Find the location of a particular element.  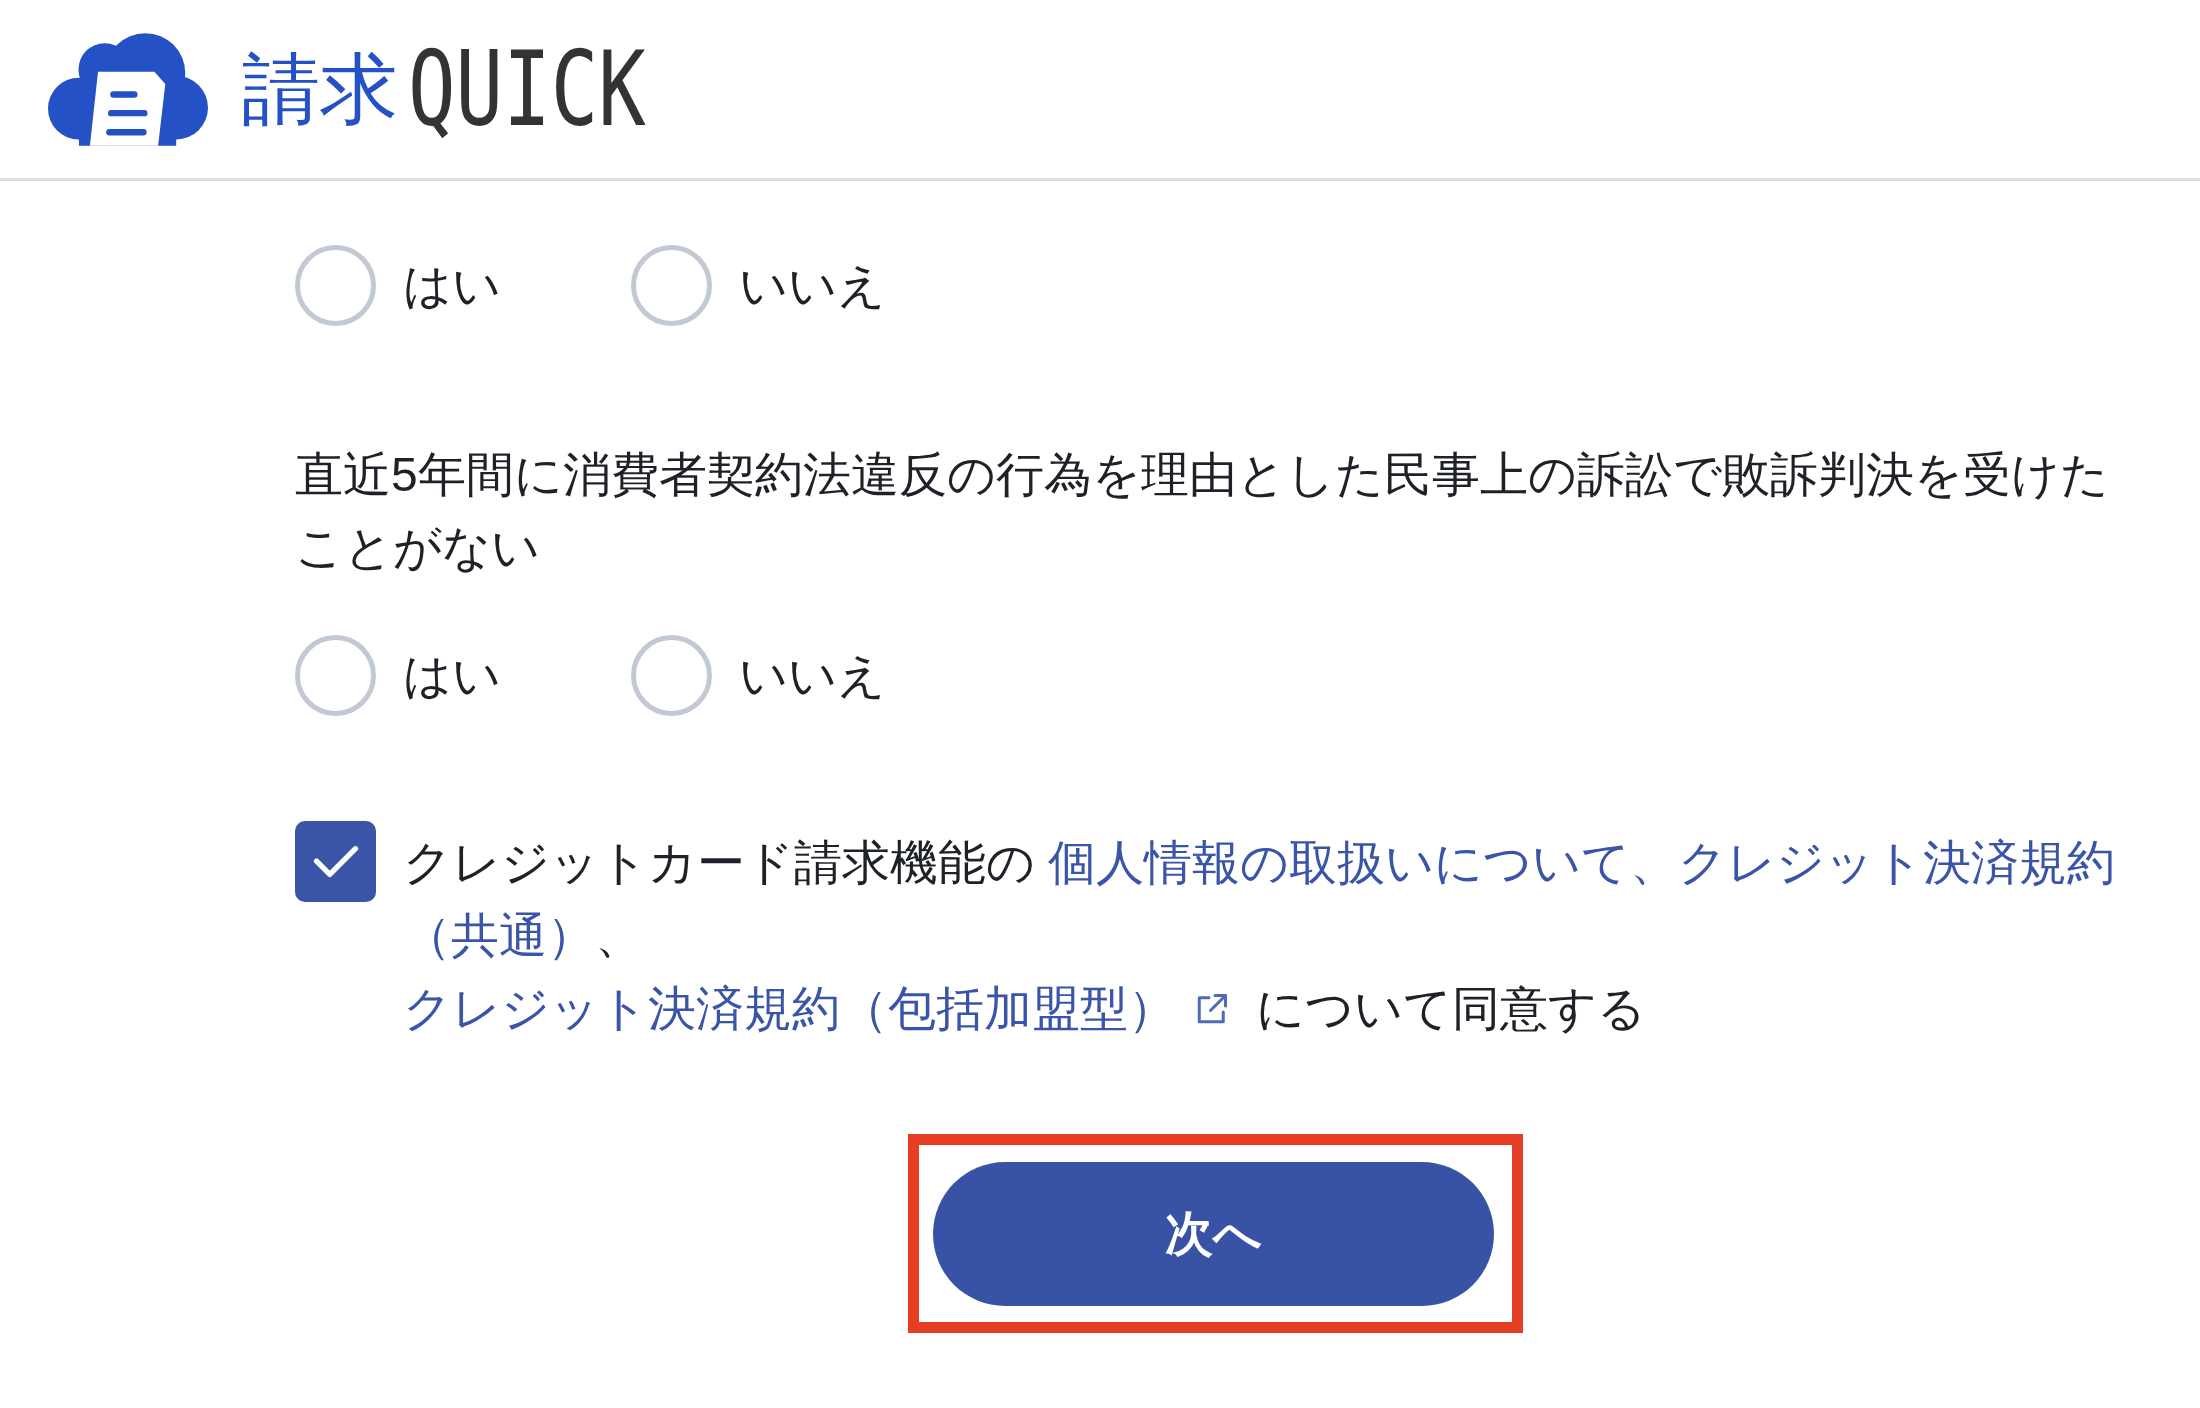

next-button: 次へ is located at coordinates (1213, 1234).